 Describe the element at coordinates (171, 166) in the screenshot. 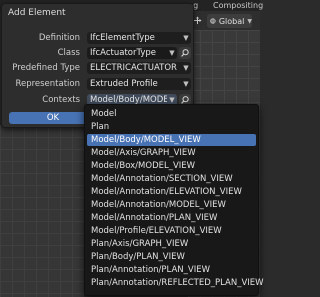

I see `menu-item: Model/Box/MODEL_VIEW` at that location.